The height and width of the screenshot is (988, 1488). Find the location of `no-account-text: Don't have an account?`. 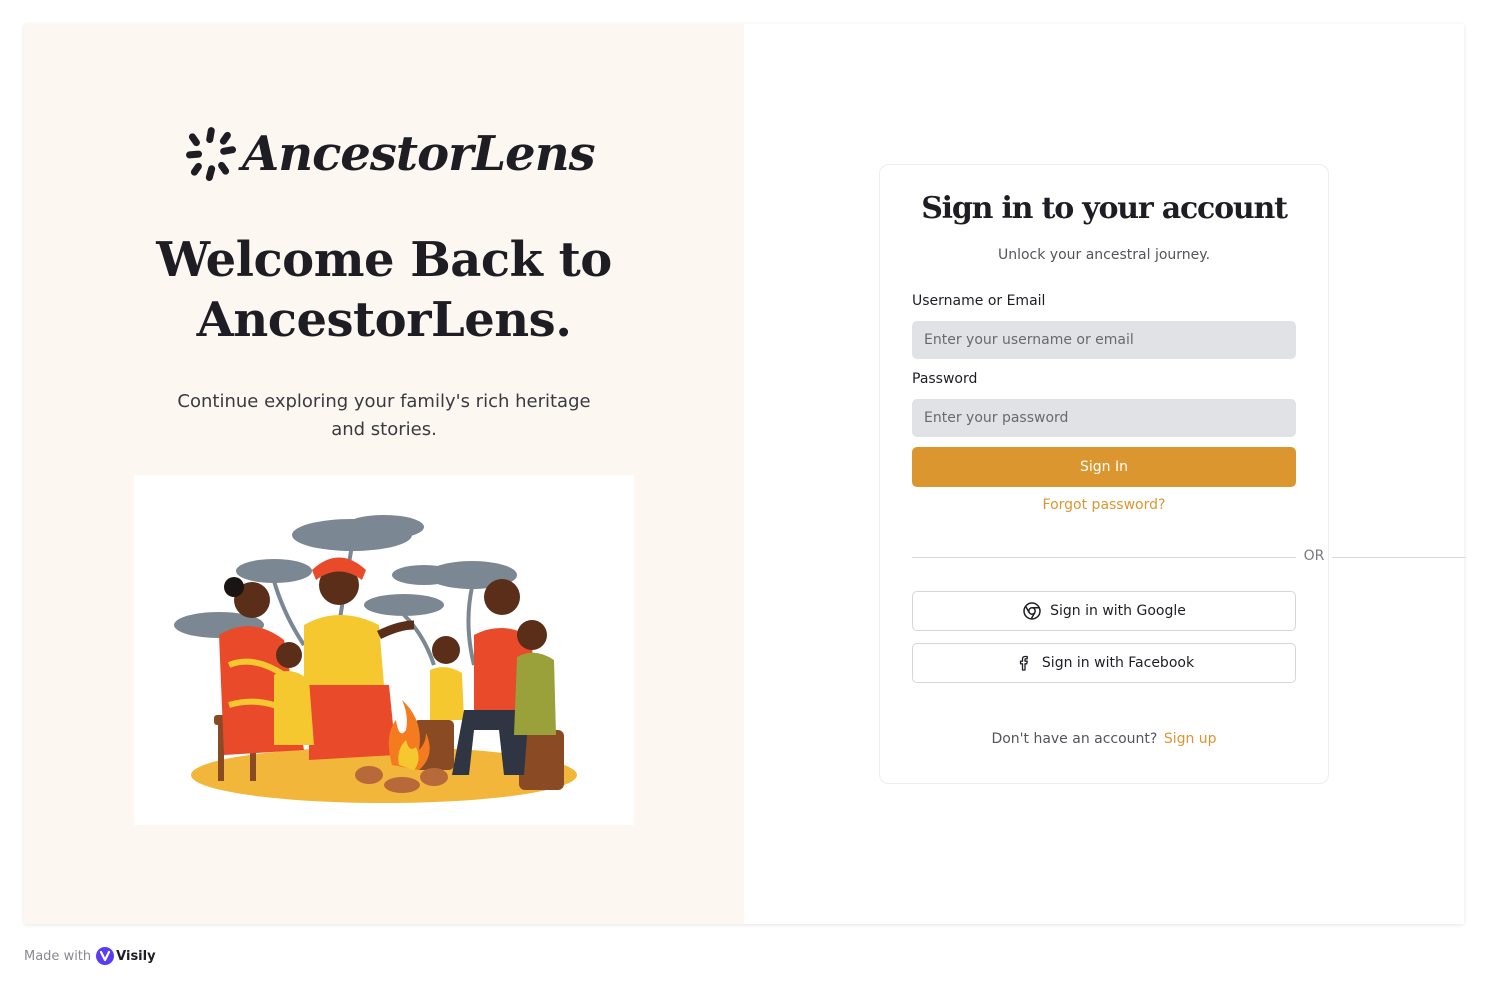

no-account-text: Don't have an account? is located at coordinates (1074, 739).